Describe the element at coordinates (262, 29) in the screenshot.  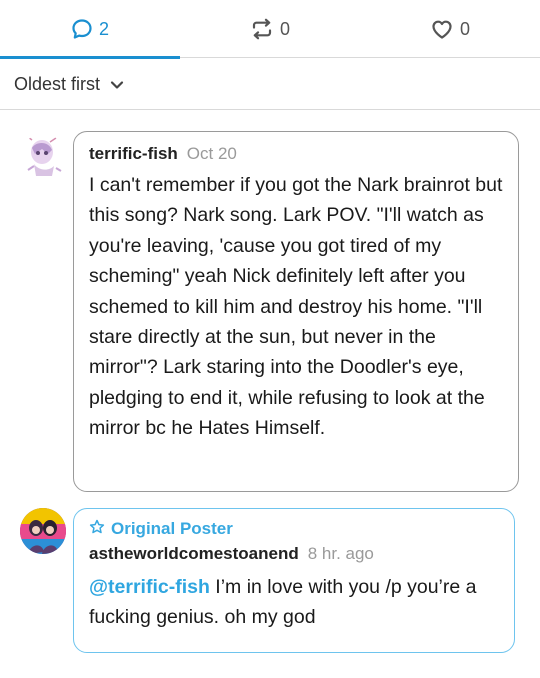
I see `reblog-icon` at that location.